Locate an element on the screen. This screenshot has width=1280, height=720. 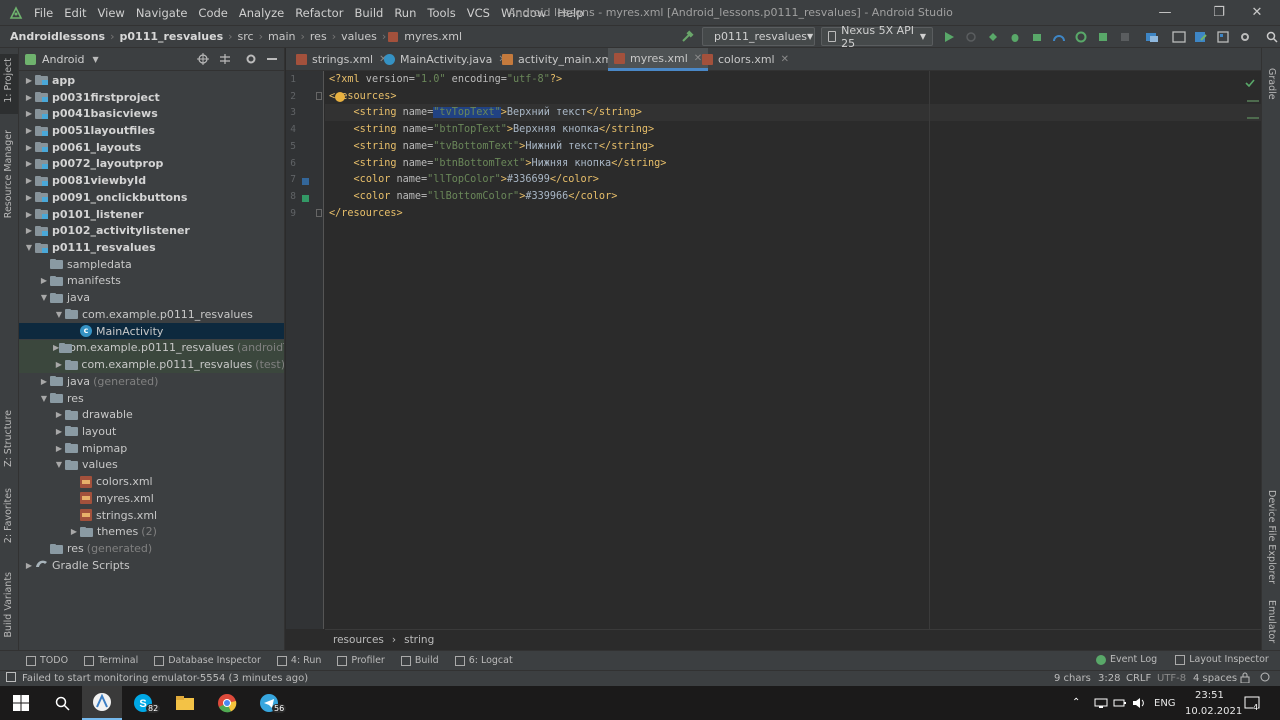
intention-bulb-icon is located at coordinates (340, 96).